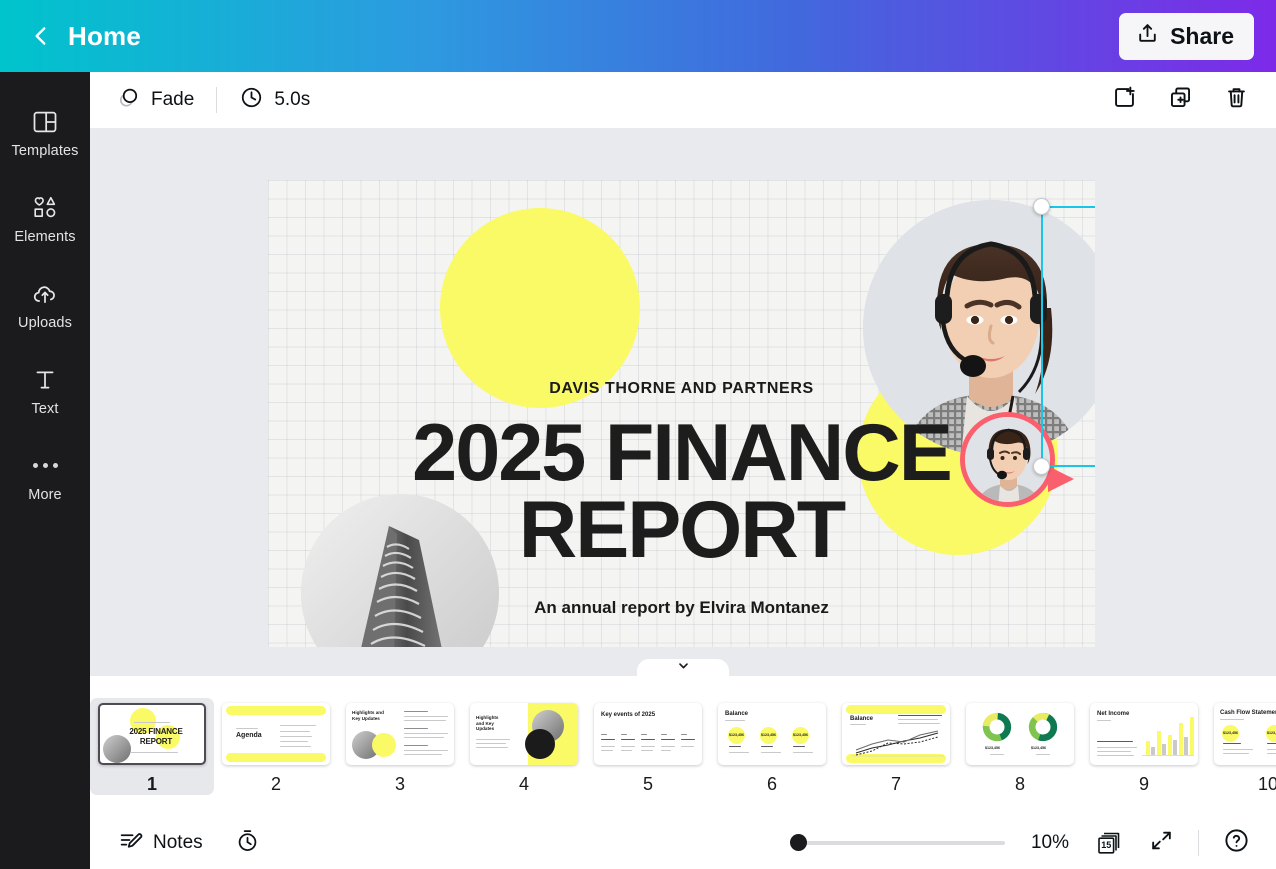  I want to click on thumbnail-page-4: Highlights and Key Updates 4, so click(524, 746).